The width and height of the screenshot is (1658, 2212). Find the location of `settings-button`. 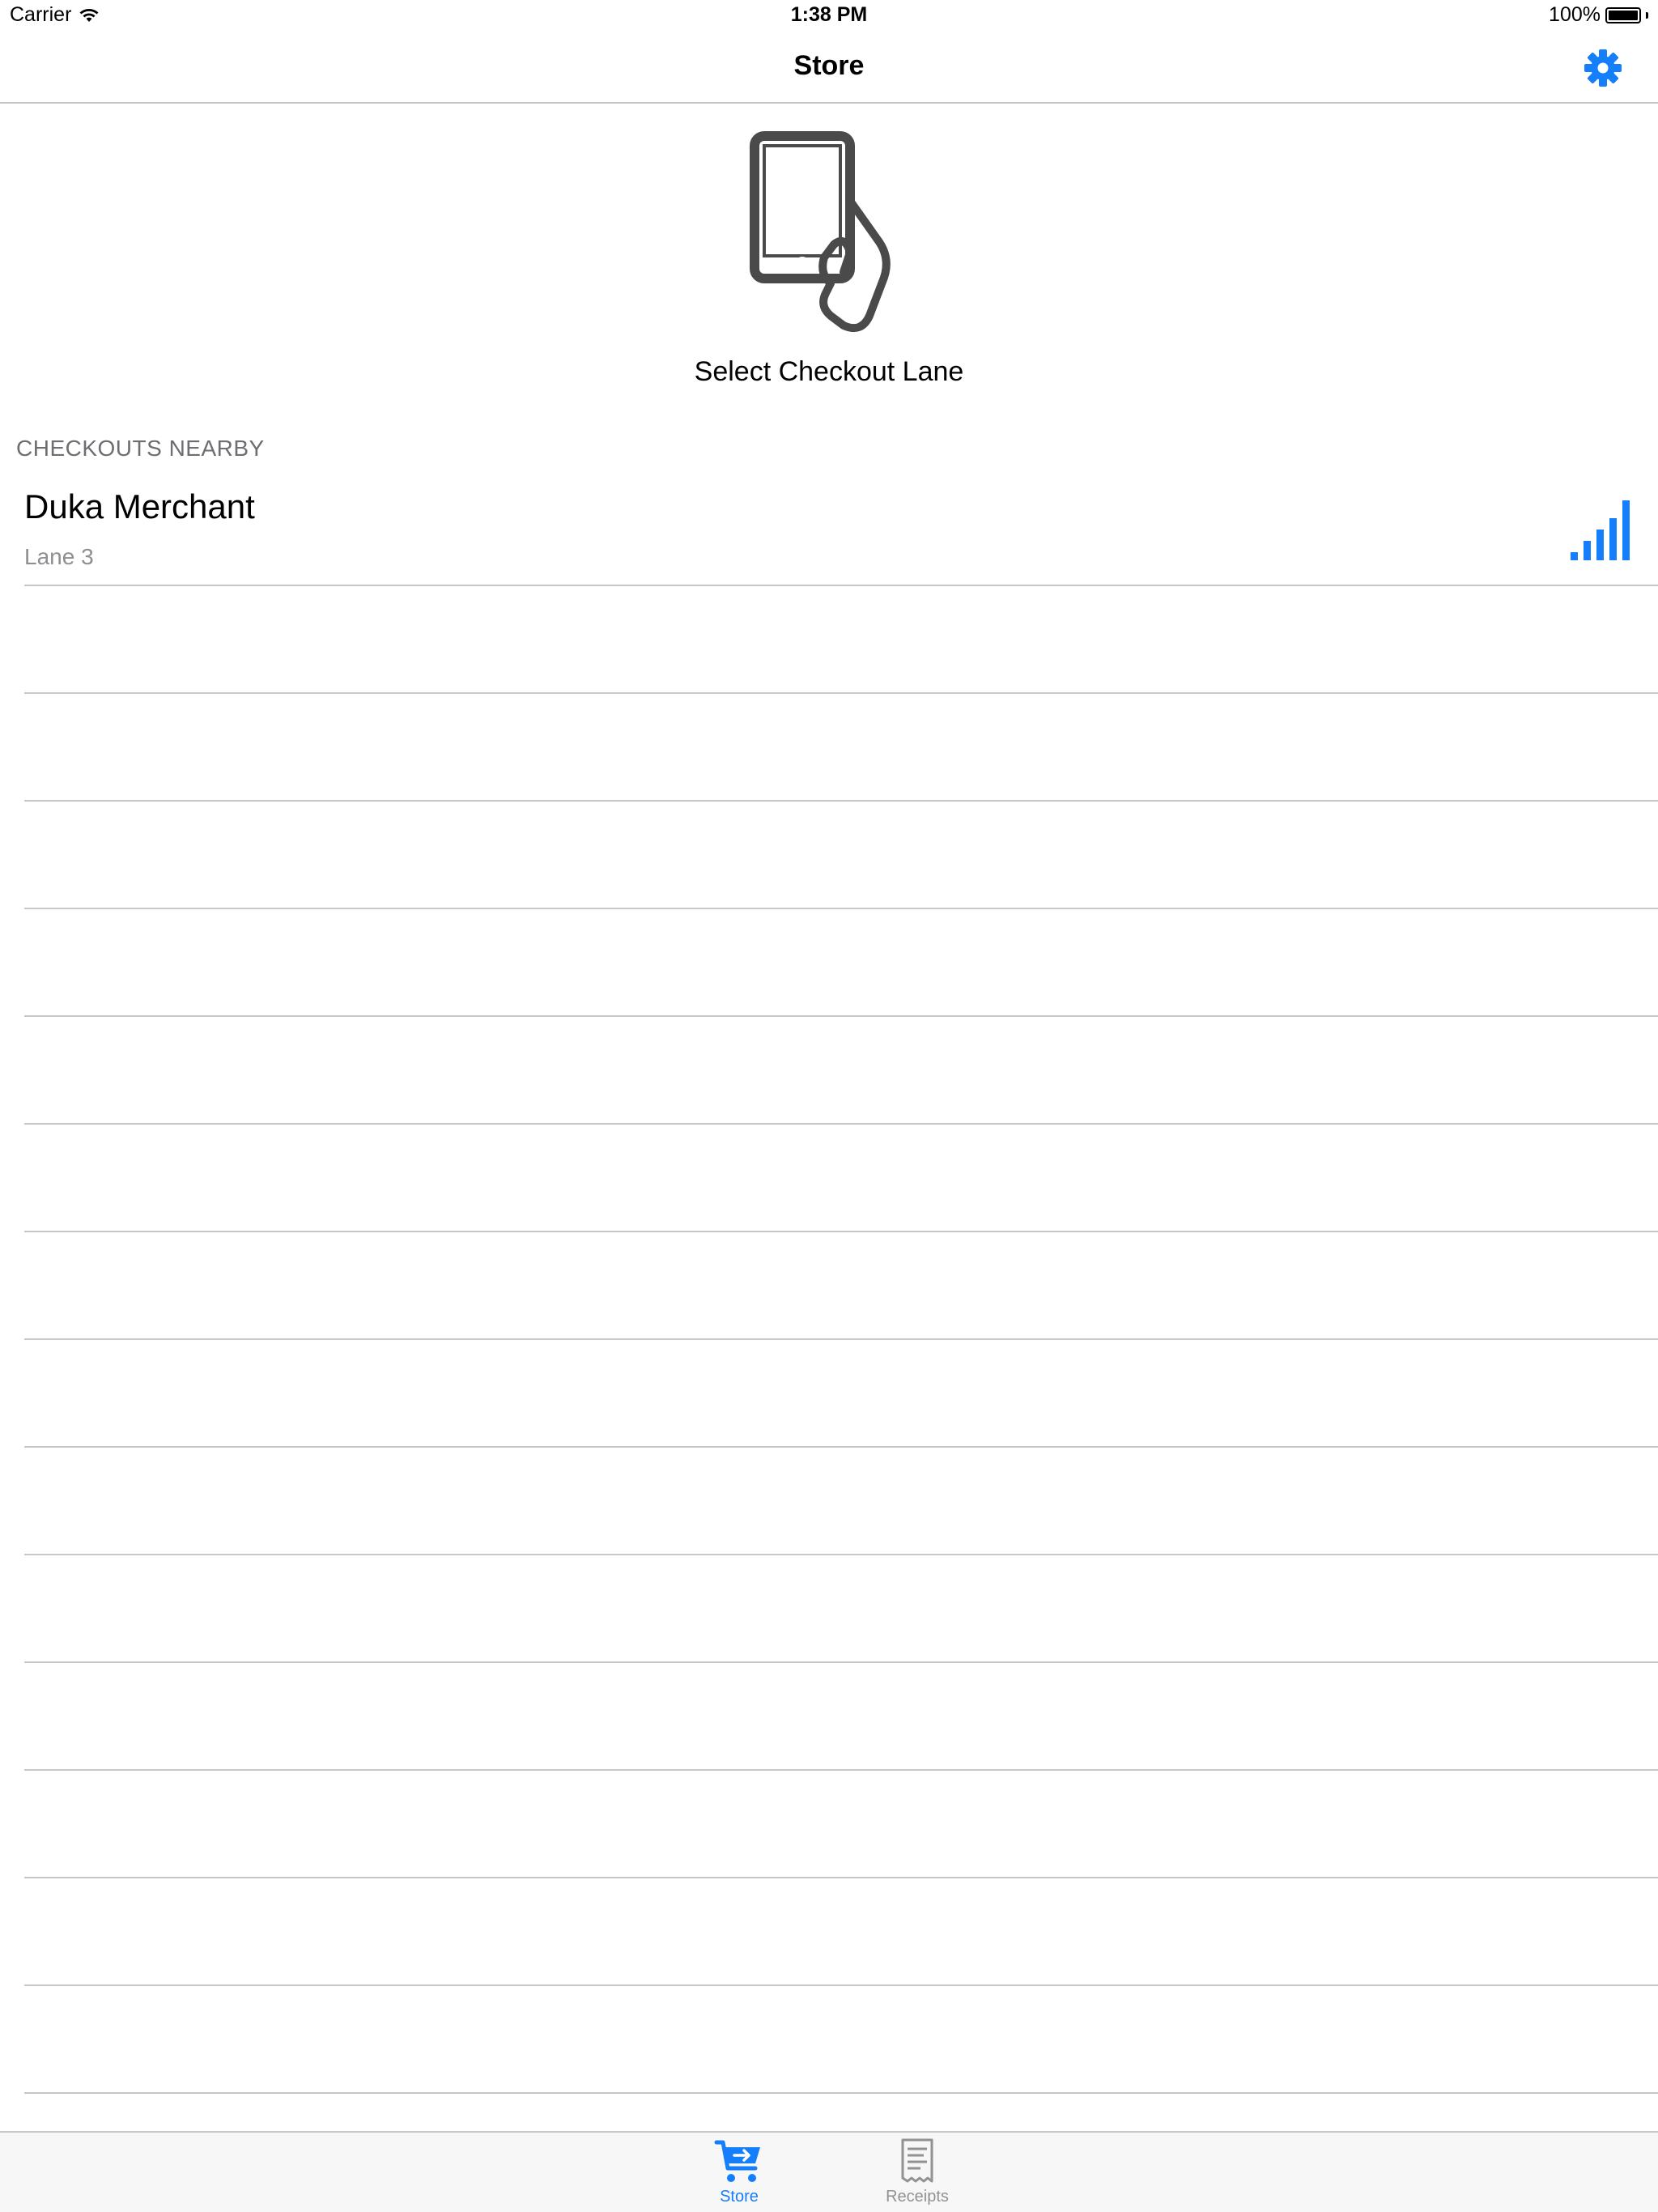

settings-button is located at coordinates (1603, 68).